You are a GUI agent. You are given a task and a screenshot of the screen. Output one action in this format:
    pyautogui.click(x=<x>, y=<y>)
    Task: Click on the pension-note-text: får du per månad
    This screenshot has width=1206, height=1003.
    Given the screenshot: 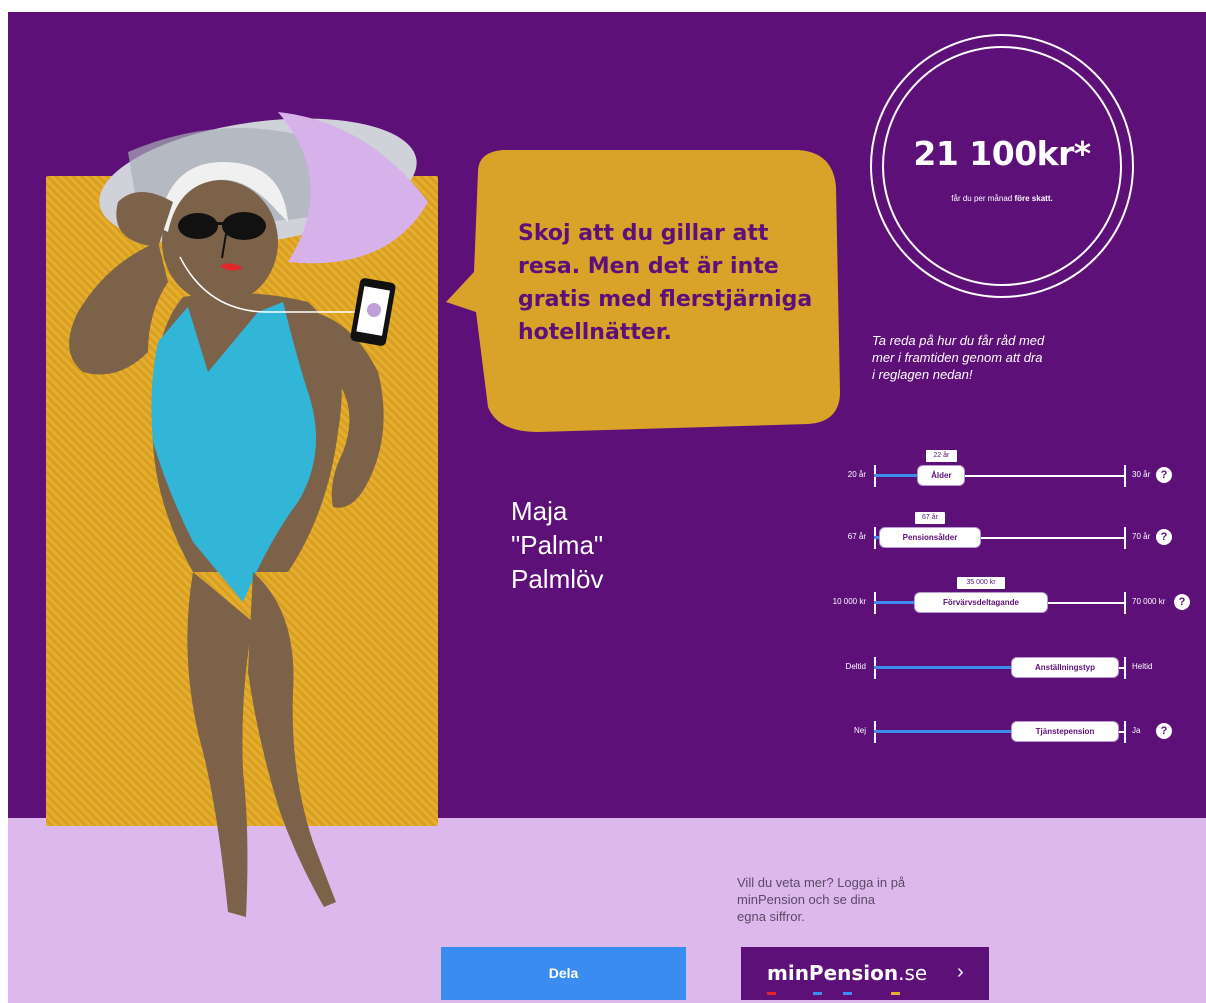 What is the action you would take?
    pyautogui.click(x=982, y=198)
    